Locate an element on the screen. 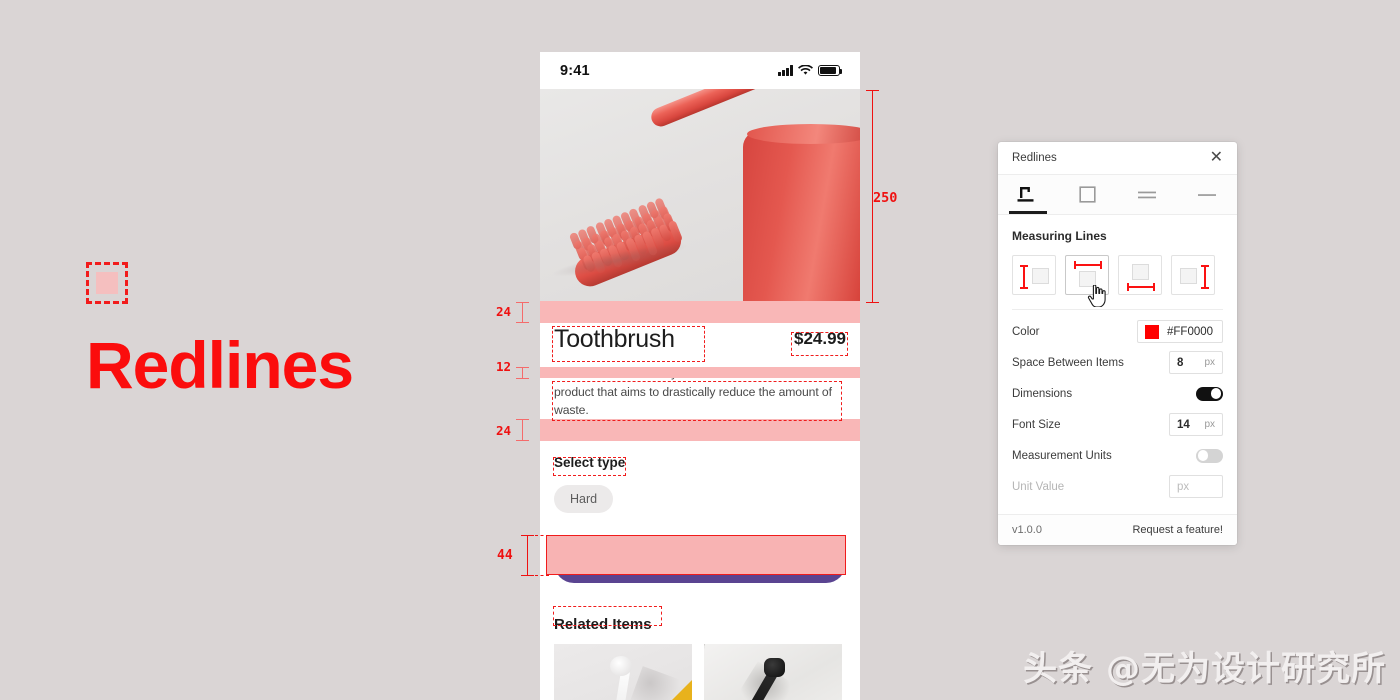  spacing-band-above-title is located at coordinates (700, 312).